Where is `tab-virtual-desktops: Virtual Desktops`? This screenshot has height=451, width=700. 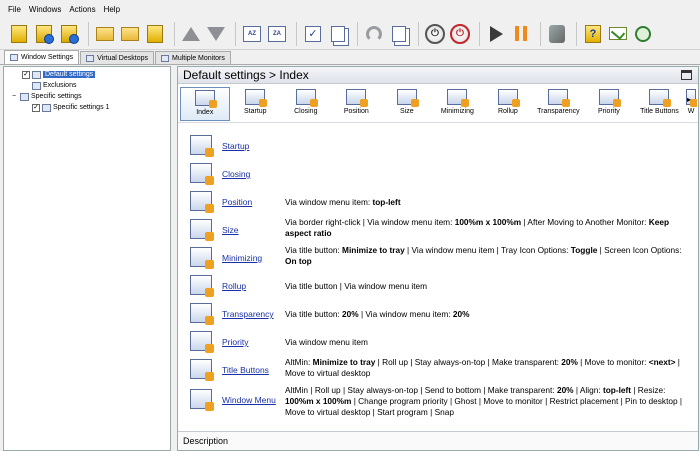 tab-virtual-desktops: Virtual Desktops is located at coordinates (117, 57).